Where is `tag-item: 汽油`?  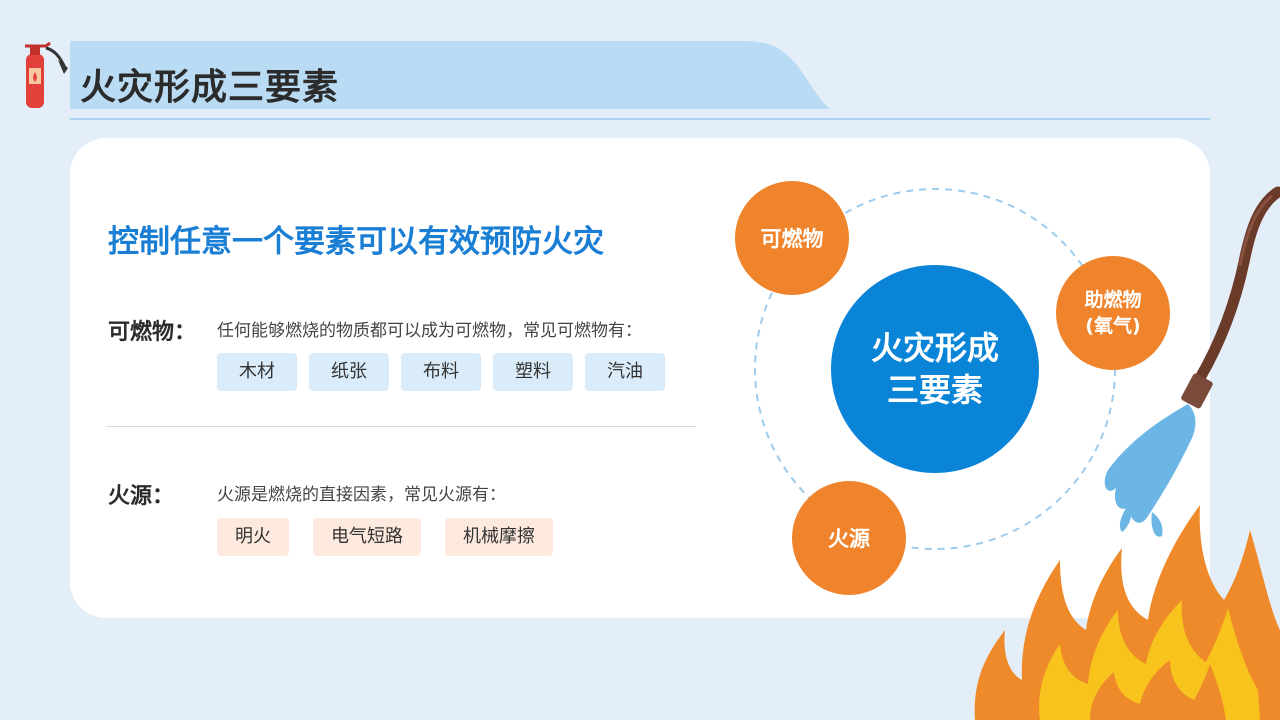 tag-item: 汽油 is located at coordinates (625, 372).